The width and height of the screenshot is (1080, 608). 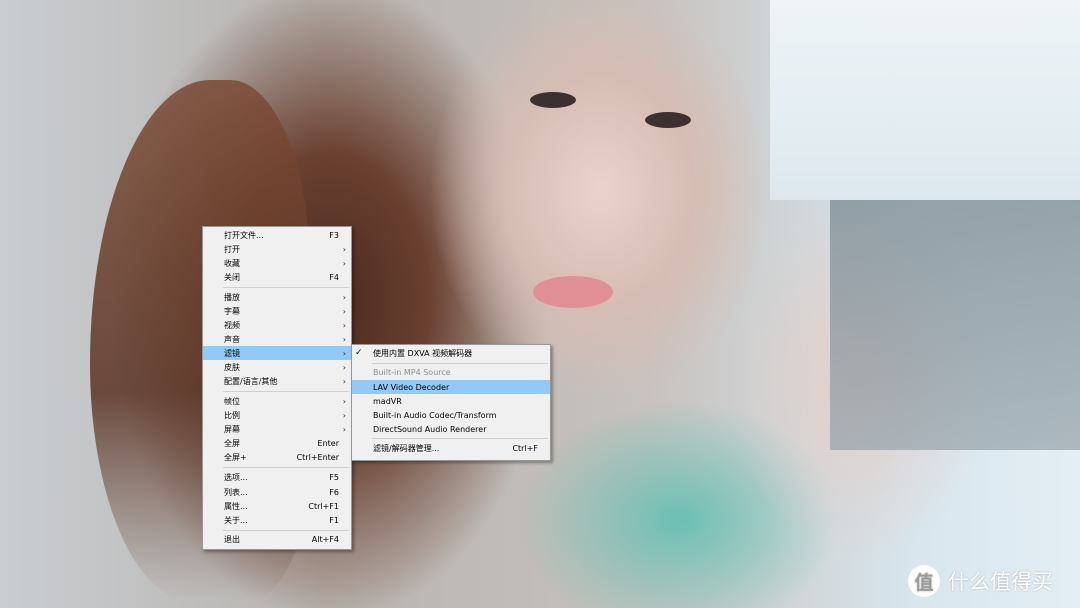 I want to click on menu-item-label: DirectSound Audio Renderer, so click(x=430, y=429).